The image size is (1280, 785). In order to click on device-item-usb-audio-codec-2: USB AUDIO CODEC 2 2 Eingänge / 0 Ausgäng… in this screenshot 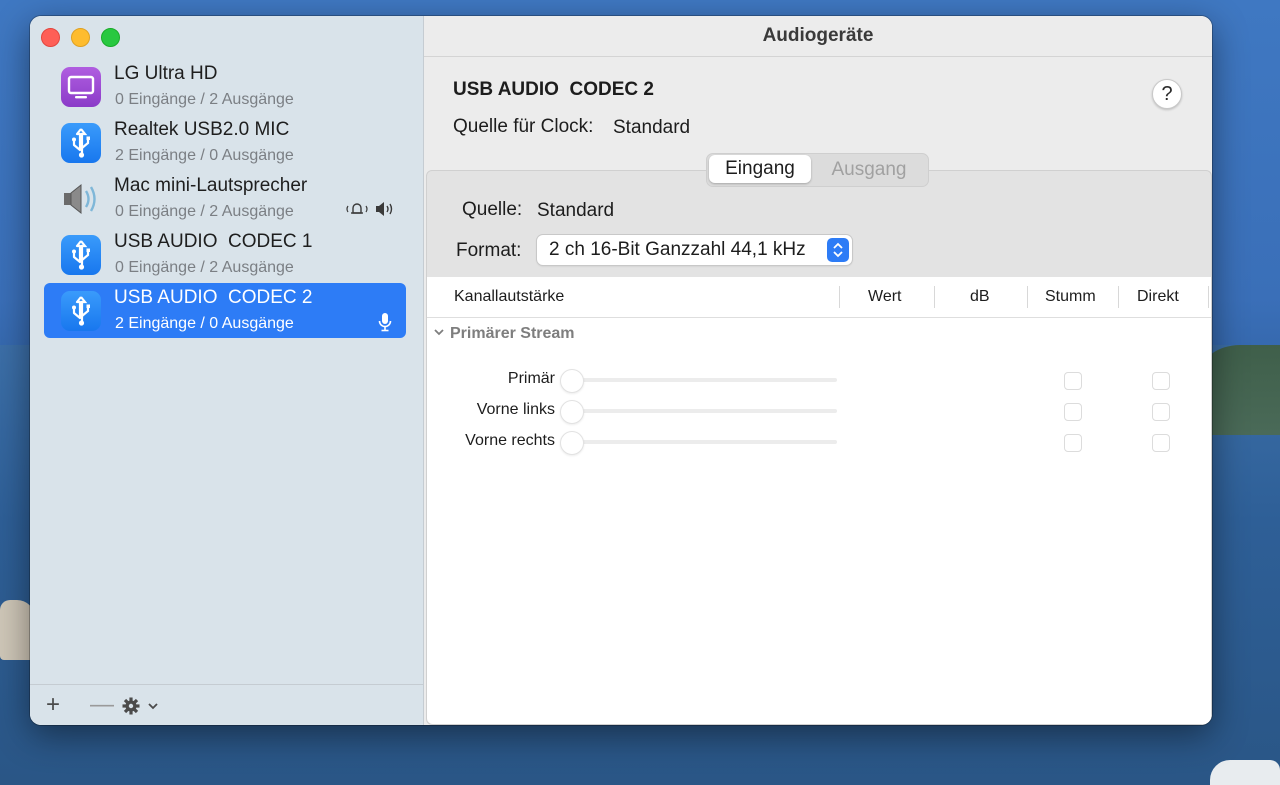, I will do `click(225, 310)`.